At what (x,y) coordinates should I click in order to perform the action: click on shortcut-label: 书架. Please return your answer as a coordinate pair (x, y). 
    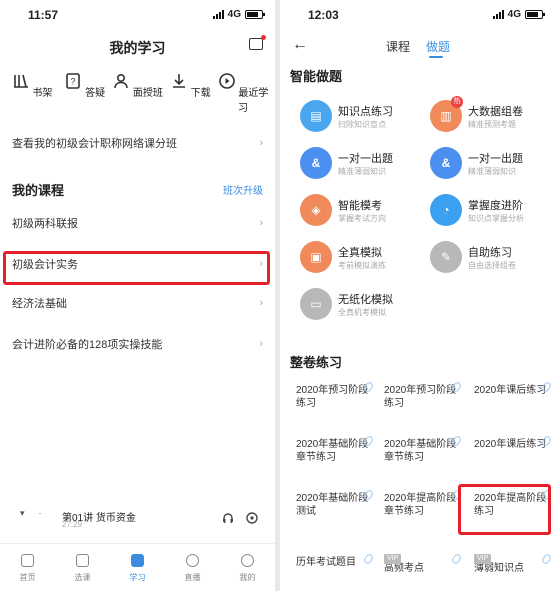
    Looking at the image, I should click on (42, 93).